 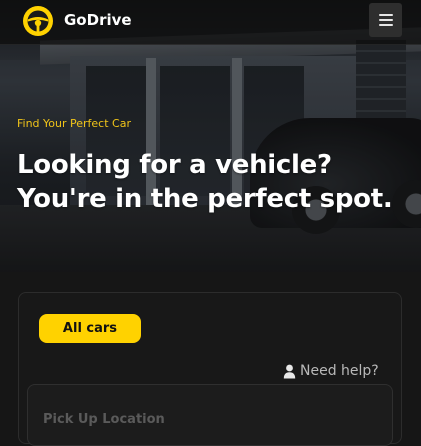 What do you see at coordinates (174, 165) in the screenshot?
I see `hero-headline-line: Looking for a vehicle?` at bounding box center [174, 165].